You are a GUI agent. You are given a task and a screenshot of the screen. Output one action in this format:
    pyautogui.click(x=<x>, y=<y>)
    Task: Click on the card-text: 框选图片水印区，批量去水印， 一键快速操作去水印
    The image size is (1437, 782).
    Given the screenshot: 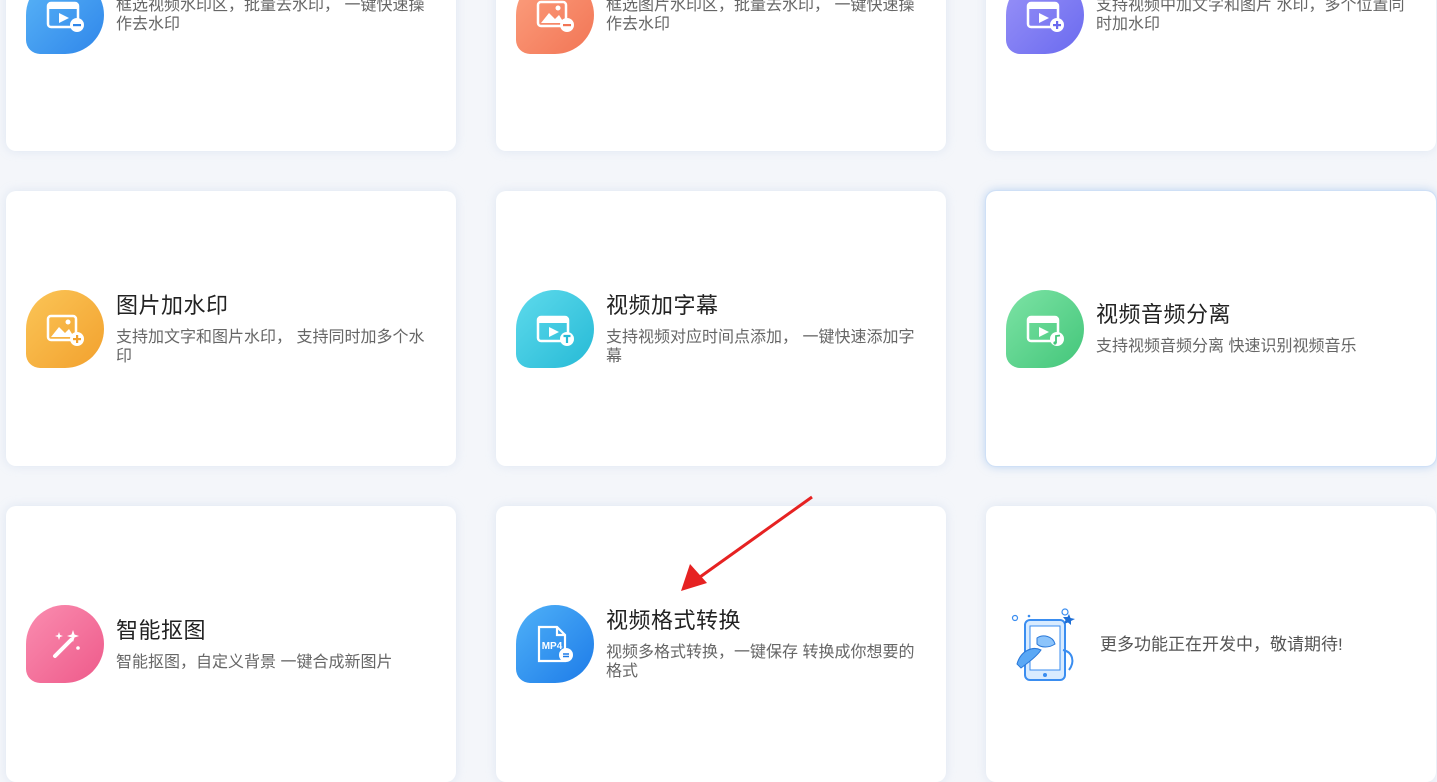 What is the action you would take?
    pyautogui.click(x=768, y=17)
    